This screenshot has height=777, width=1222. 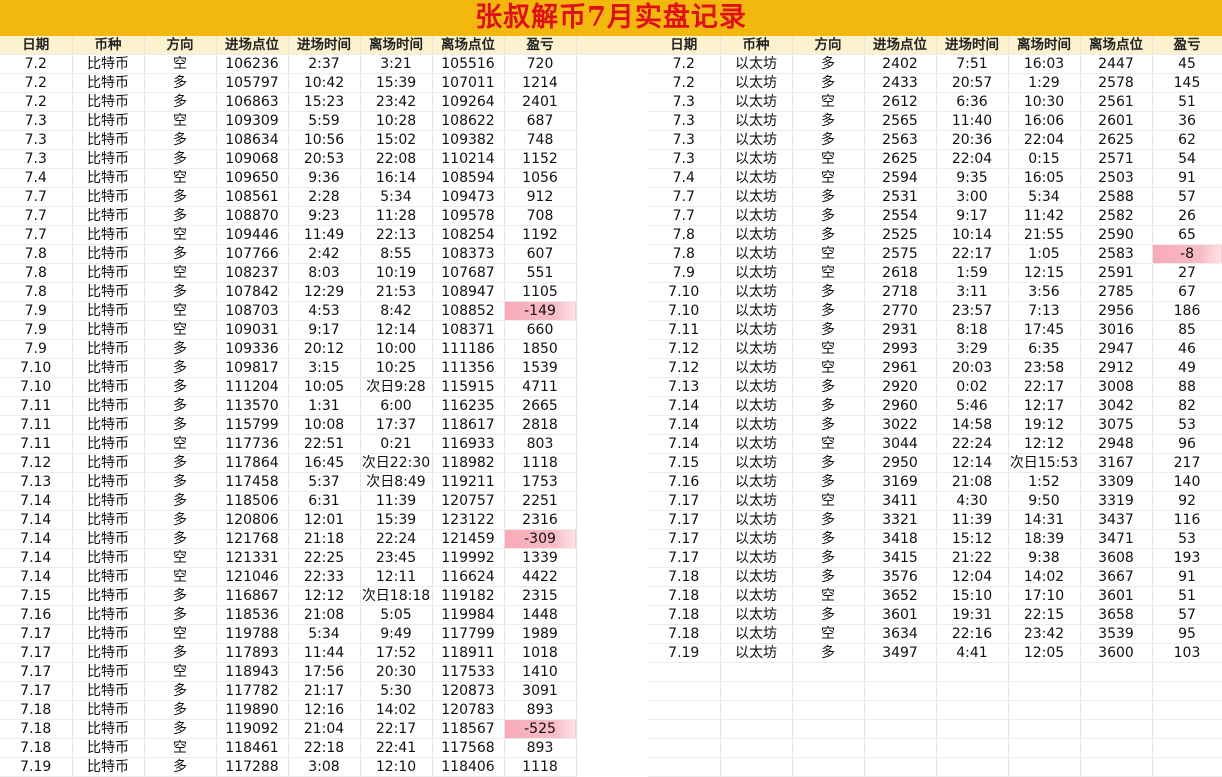 What do you see at coordinates (540, 615) in the screenshot?
I see `profit-loss-cell: 1448` at bounding box center [540, 615].